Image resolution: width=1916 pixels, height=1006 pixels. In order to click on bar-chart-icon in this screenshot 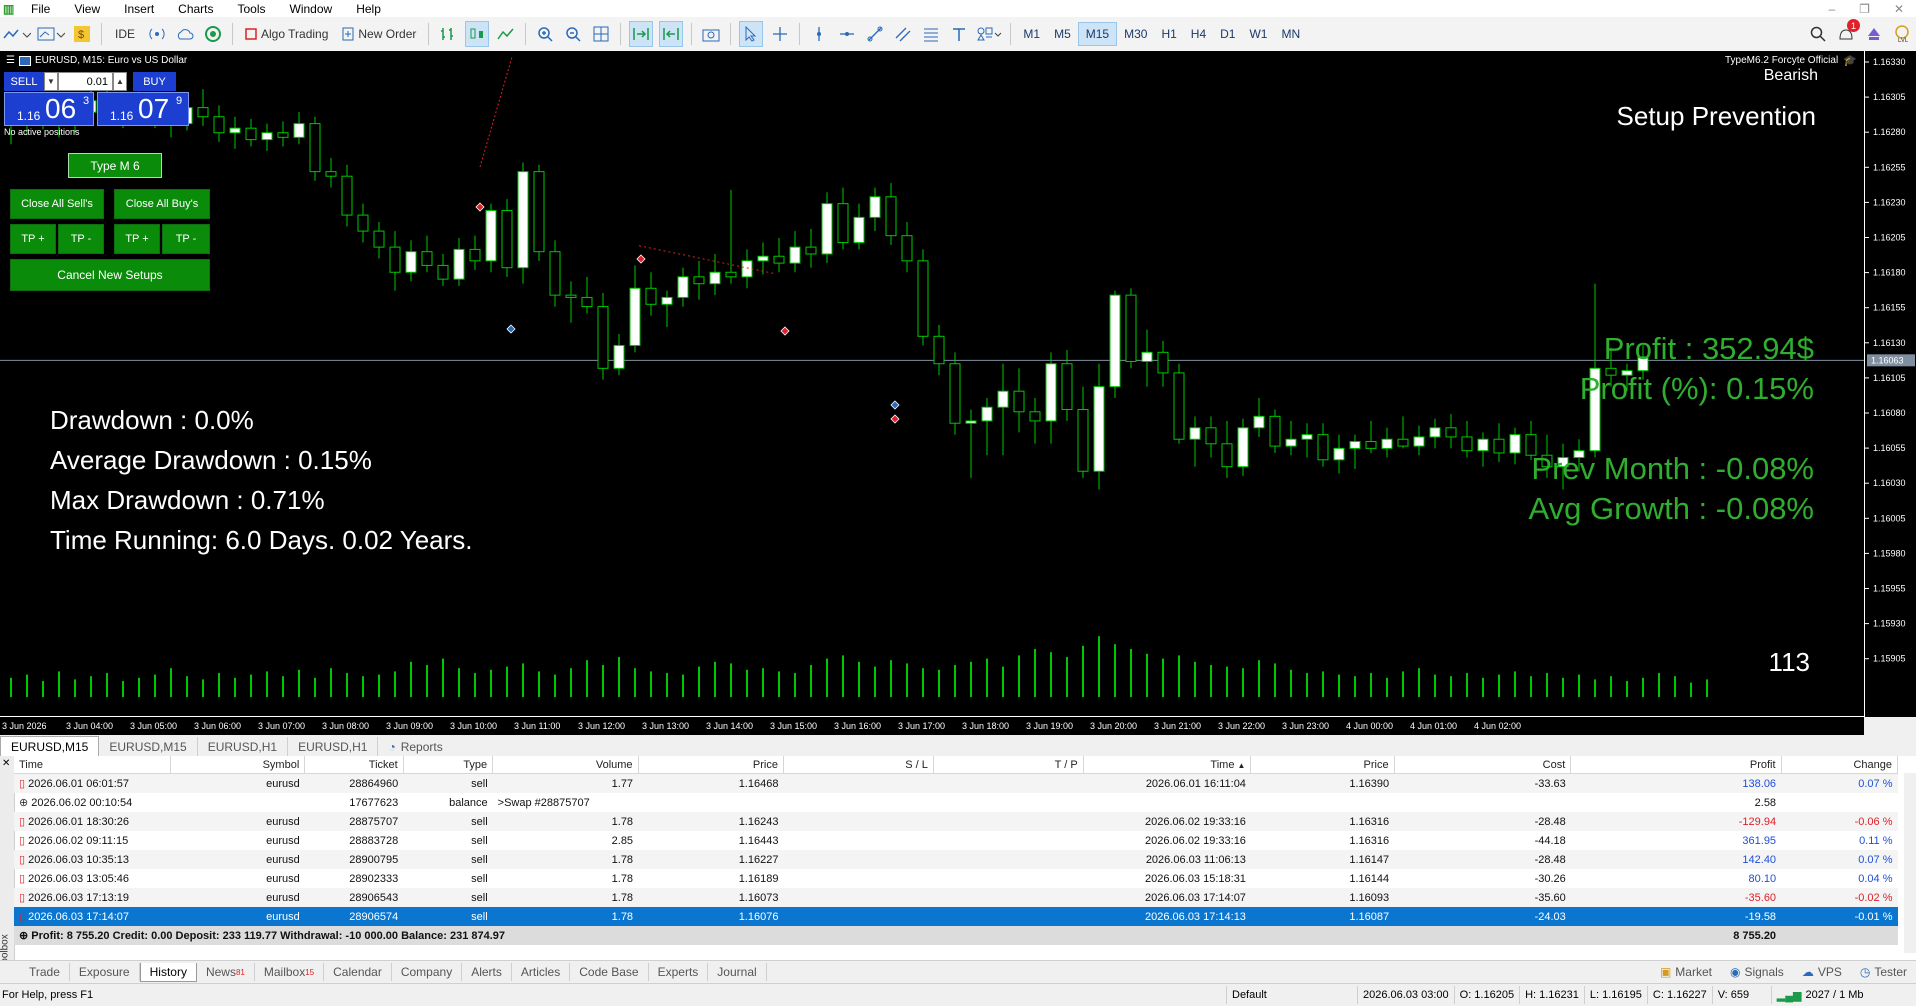, I will do `click(448, 34)`.